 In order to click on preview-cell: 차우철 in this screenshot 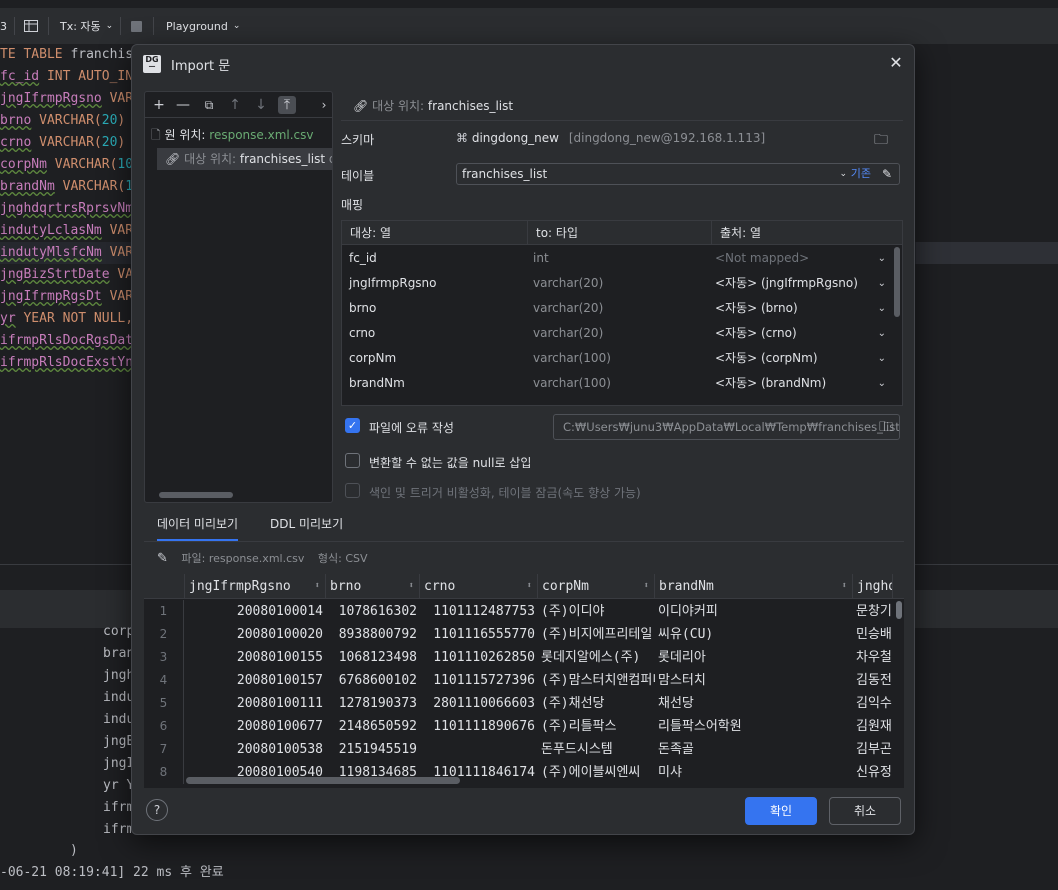, I will do `click(873, 657)`.